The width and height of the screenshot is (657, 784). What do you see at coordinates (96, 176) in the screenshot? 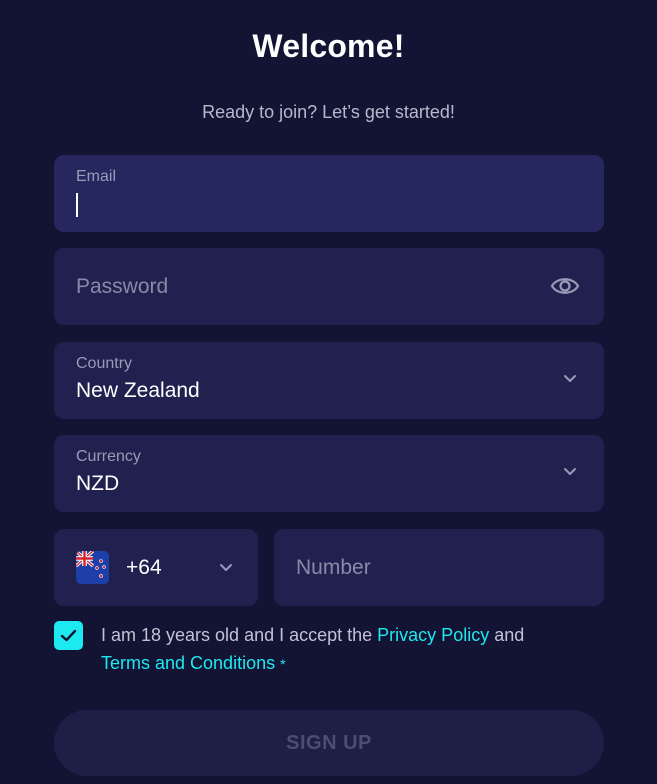
I see `email-label: Email` at bounding box center [96, 176].